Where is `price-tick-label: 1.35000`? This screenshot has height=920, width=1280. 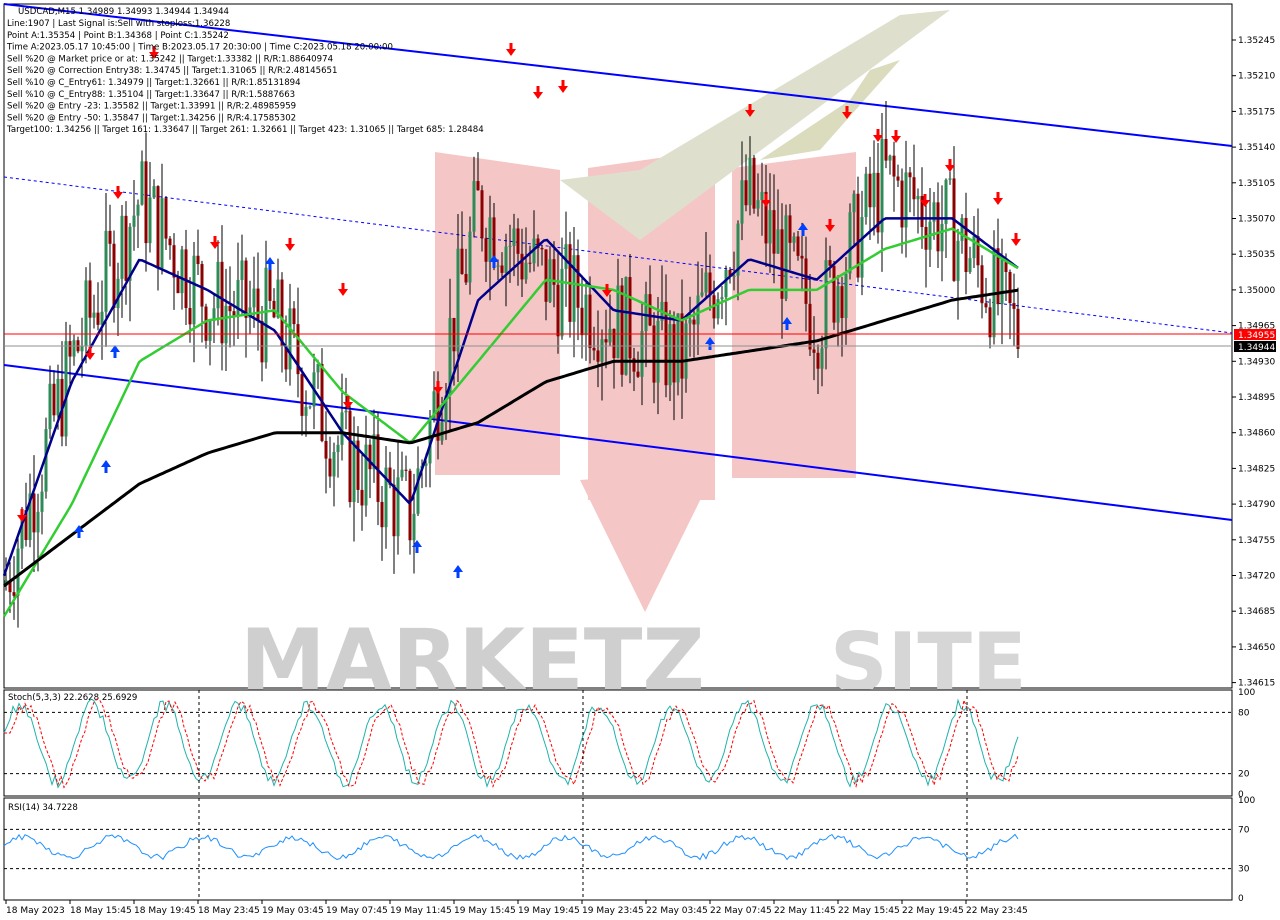 price-tick-label: 1.35000 is located at coordinates (1256, 291).